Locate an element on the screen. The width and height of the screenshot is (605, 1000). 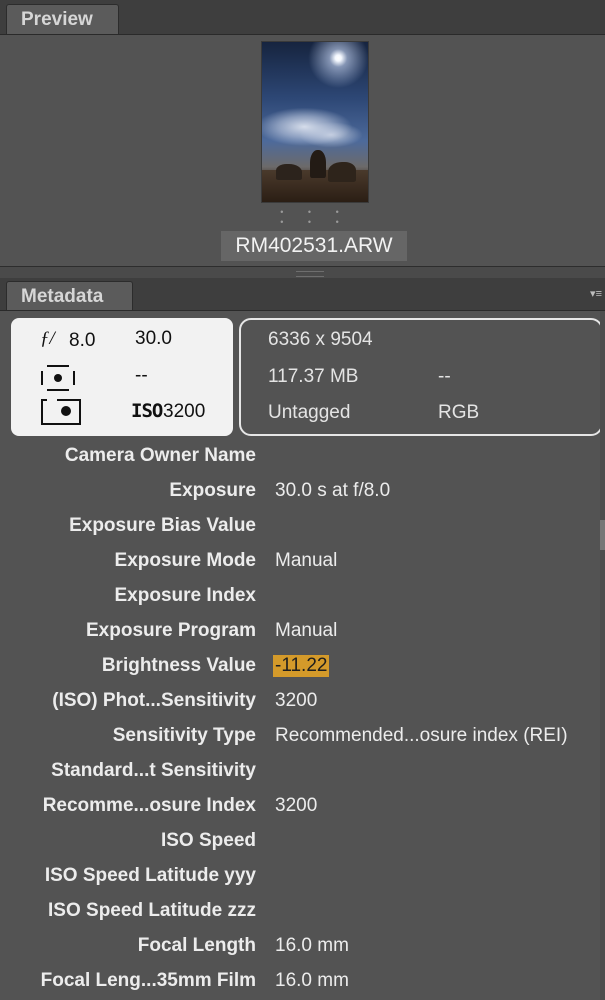
preview-thumbnail is located at coordinates (315, 122).